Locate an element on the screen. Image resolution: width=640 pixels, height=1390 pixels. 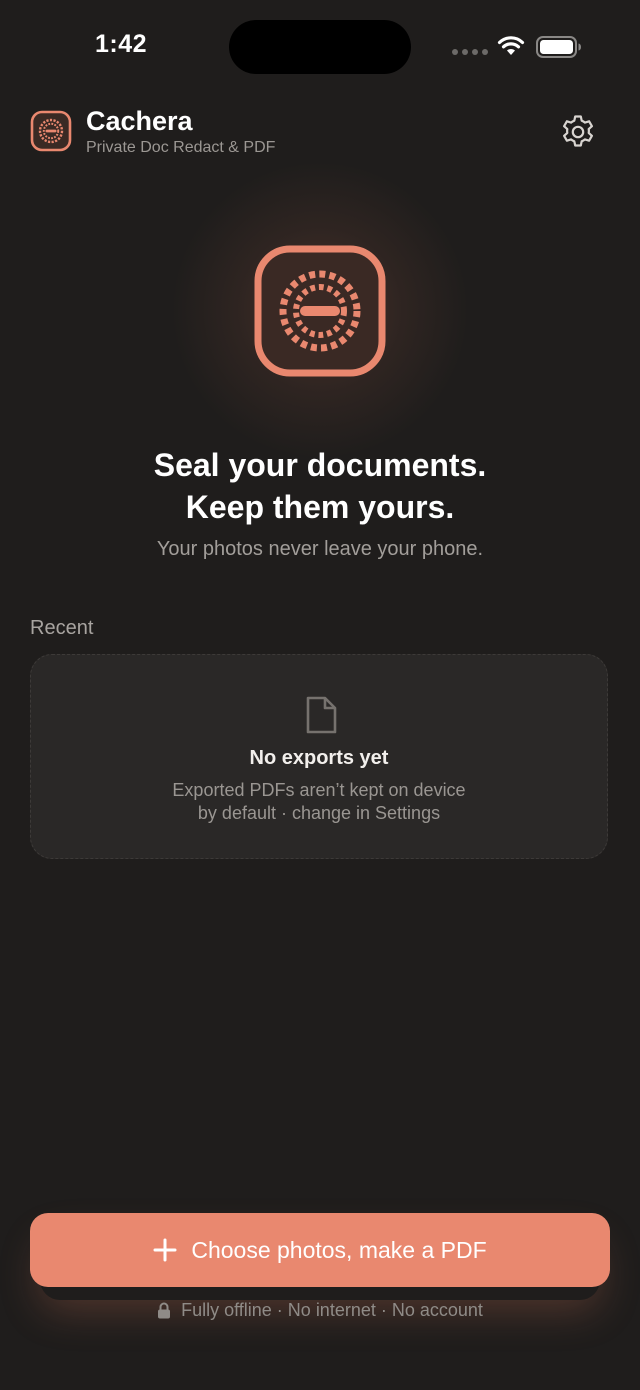
document-icon is located at coordinates (321, 715).